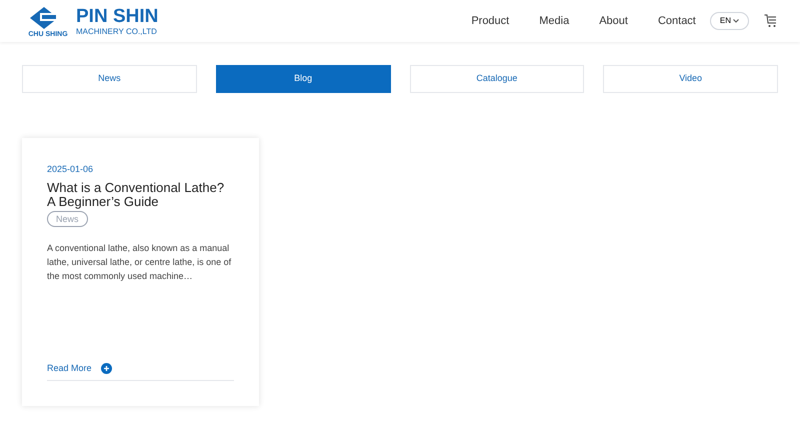 The width and height of the screenshot is (800, 425). Describe the element at coordinates (736, 21) in the screenshot. I see `chevron-down-icon` at that location.